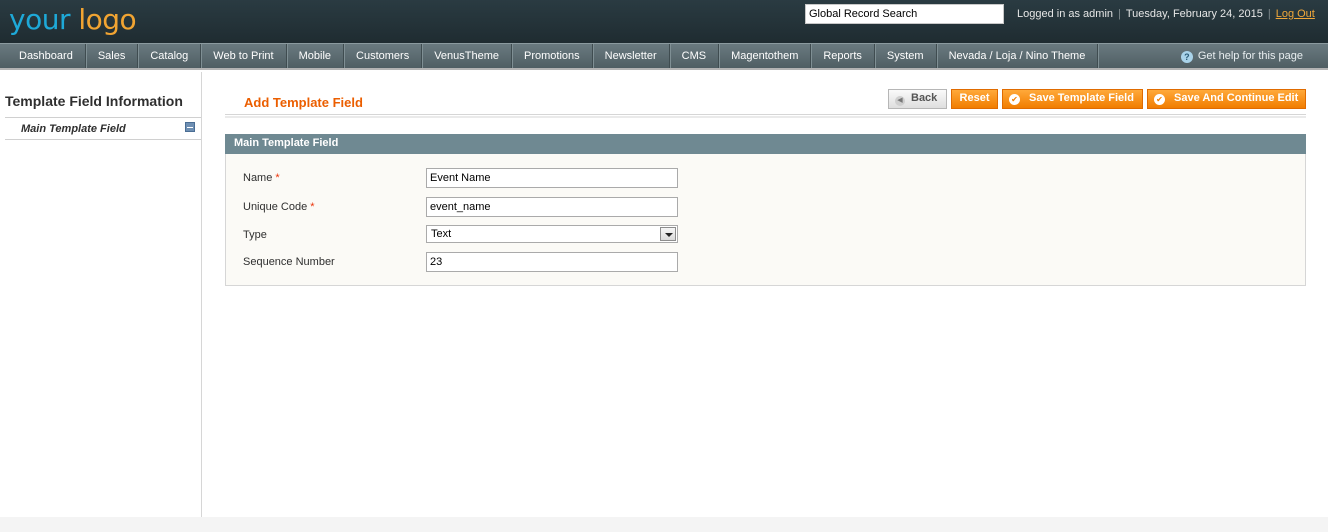  I want to click on save-and-continue-button: ✔ Save And Continue Edit, so click(1226, 99).